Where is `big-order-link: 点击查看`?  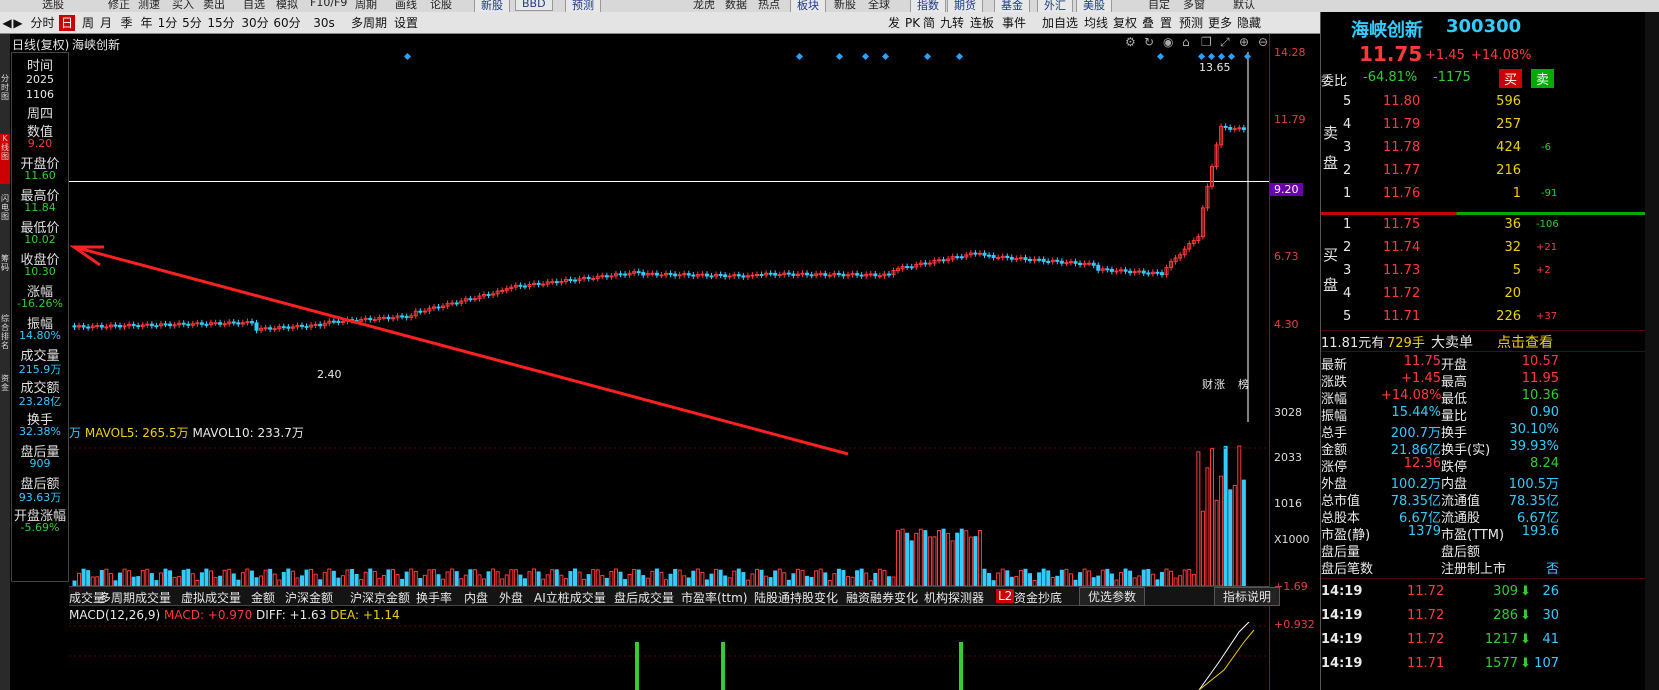
big-order-link: 点击查看 is located at coordinates (1525, 342).